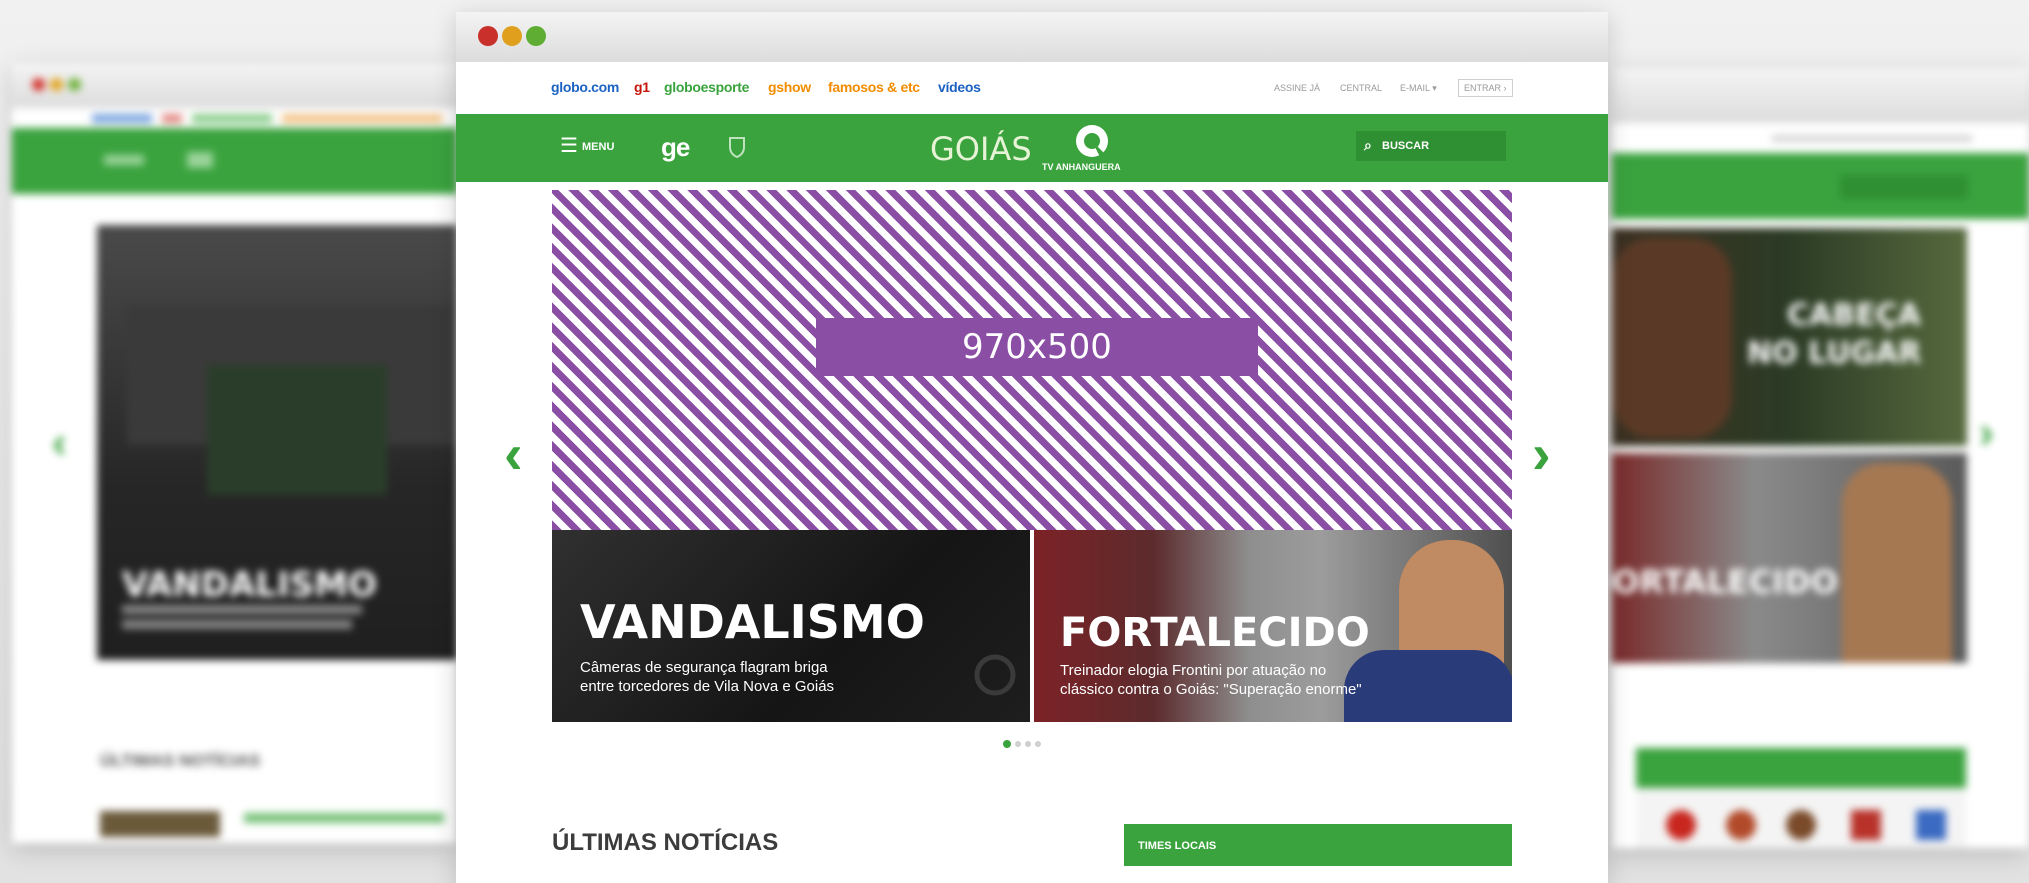 The image size is (2029, 883). What do you see at coordinates (1361, 88) in the screenshot?
I see `link-central: CENTRAL` at bounding box center [1361, 88].